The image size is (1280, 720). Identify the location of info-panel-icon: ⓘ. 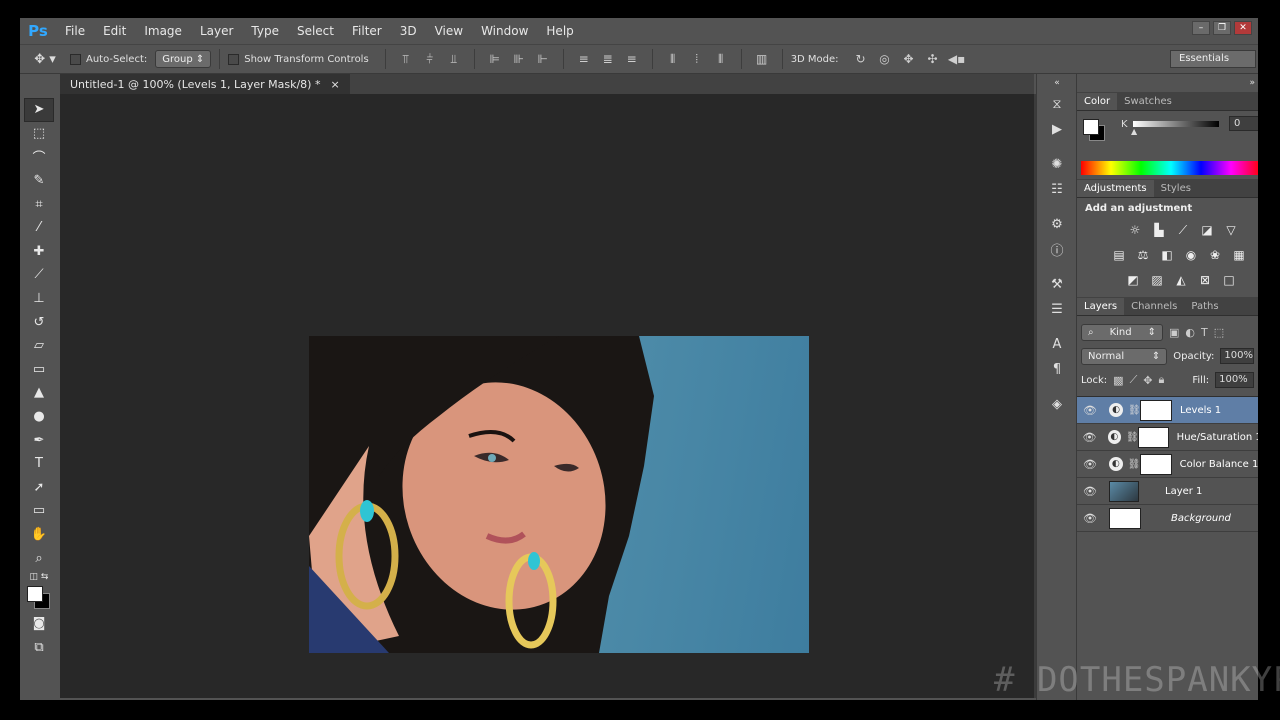
(1057, 249).